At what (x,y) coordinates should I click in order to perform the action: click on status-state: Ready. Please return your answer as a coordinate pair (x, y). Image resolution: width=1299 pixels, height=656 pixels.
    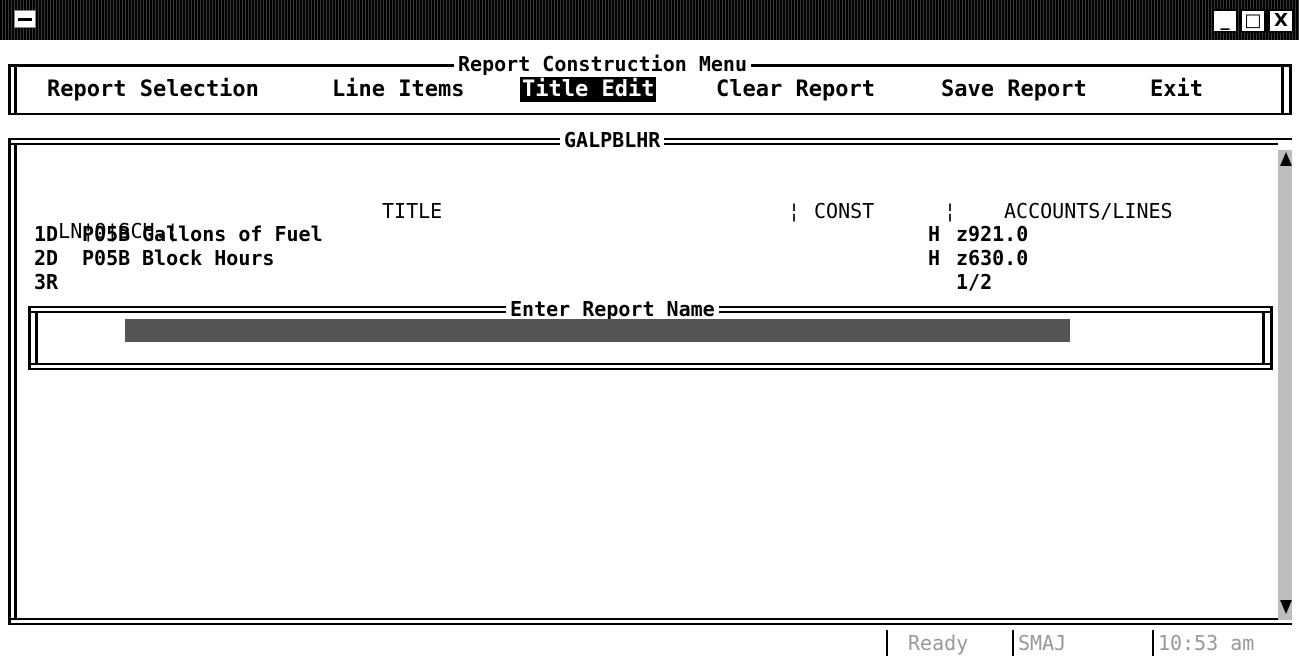
    Looking at the image, I should click on (938, 643).